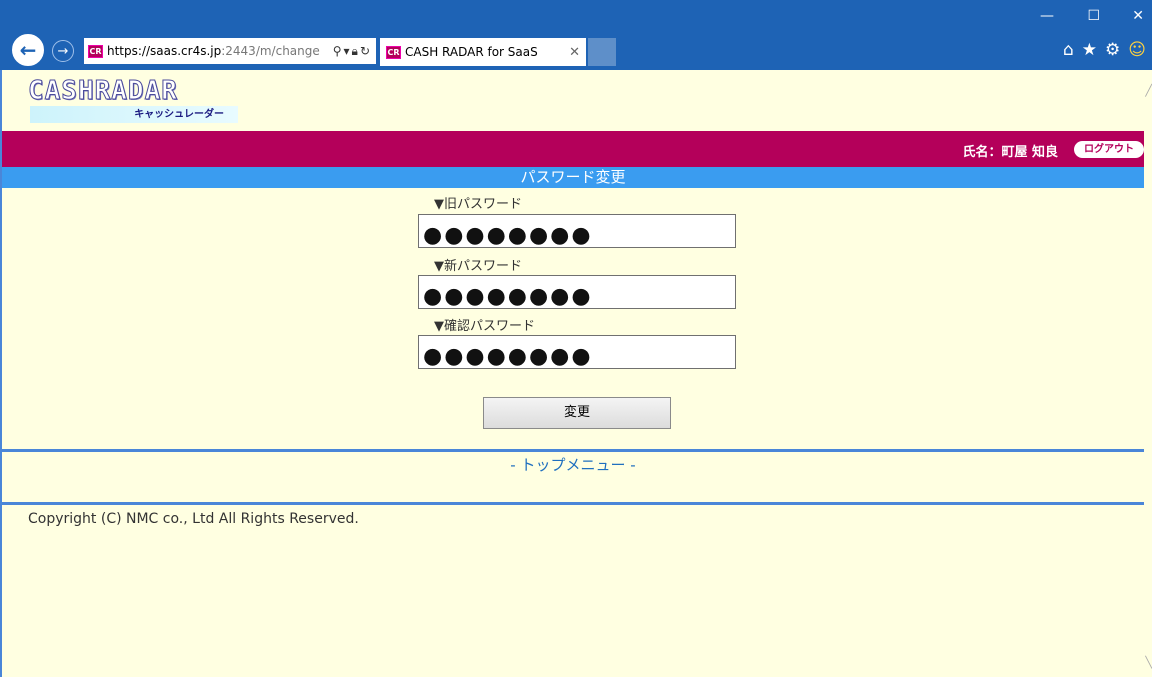 Image resolution: width=1152 pixels, height=677 pixels. I want to click on top-menu-suffix: -, so click(630, 465).